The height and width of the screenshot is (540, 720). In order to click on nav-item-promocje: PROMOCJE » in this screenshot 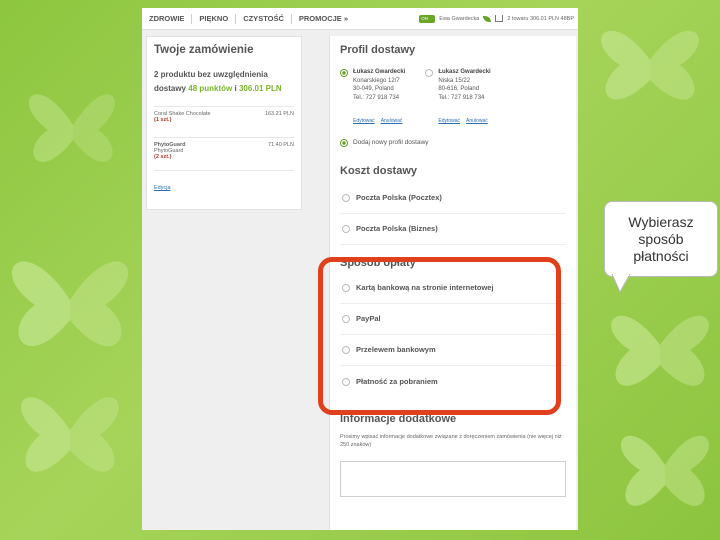, I will do `click(323, 19)`.